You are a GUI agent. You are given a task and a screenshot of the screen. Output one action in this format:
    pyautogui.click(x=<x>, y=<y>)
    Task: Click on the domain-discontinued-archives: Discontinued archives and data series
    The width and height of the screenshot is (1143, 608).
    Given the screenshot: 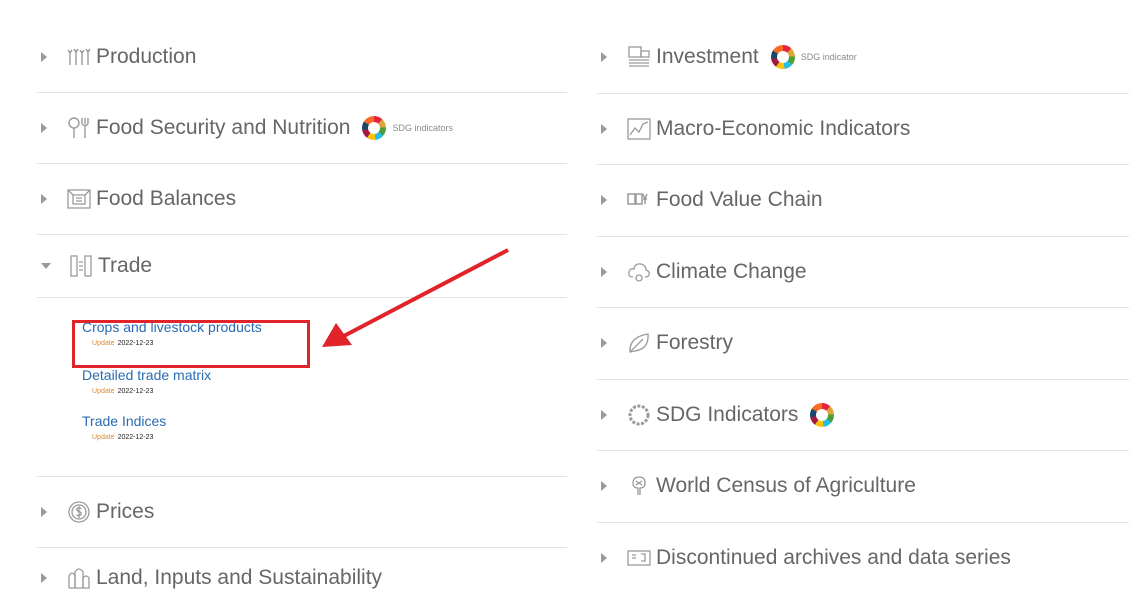 What is the action you would take?
    pyautogui.click(x=863, y=559)
    